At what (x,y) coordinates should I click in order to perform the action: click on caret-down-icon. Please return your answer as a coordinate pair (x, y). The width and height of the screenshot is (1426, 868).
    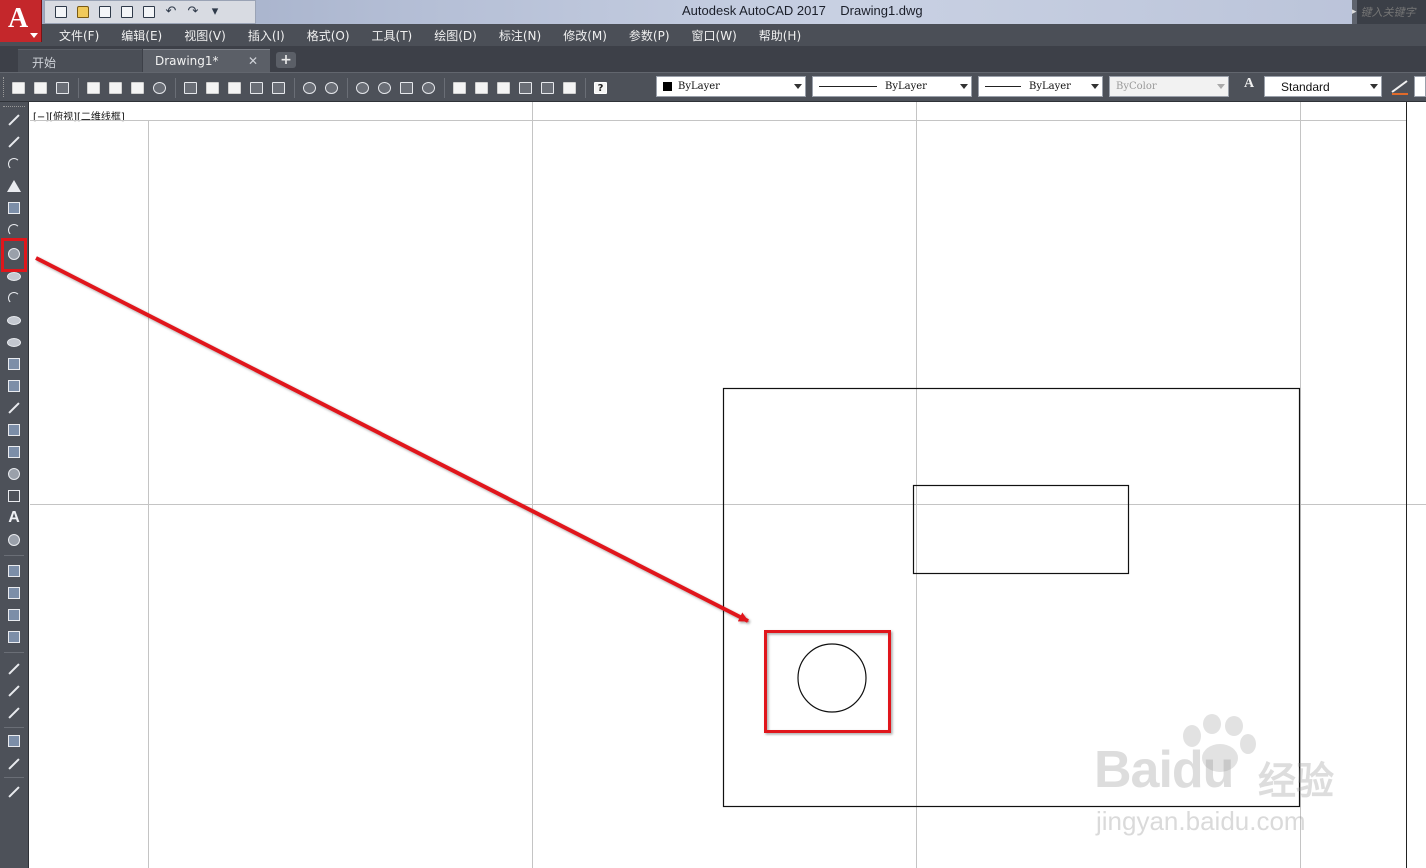
    Looking at the image, I should click on (34, 35).